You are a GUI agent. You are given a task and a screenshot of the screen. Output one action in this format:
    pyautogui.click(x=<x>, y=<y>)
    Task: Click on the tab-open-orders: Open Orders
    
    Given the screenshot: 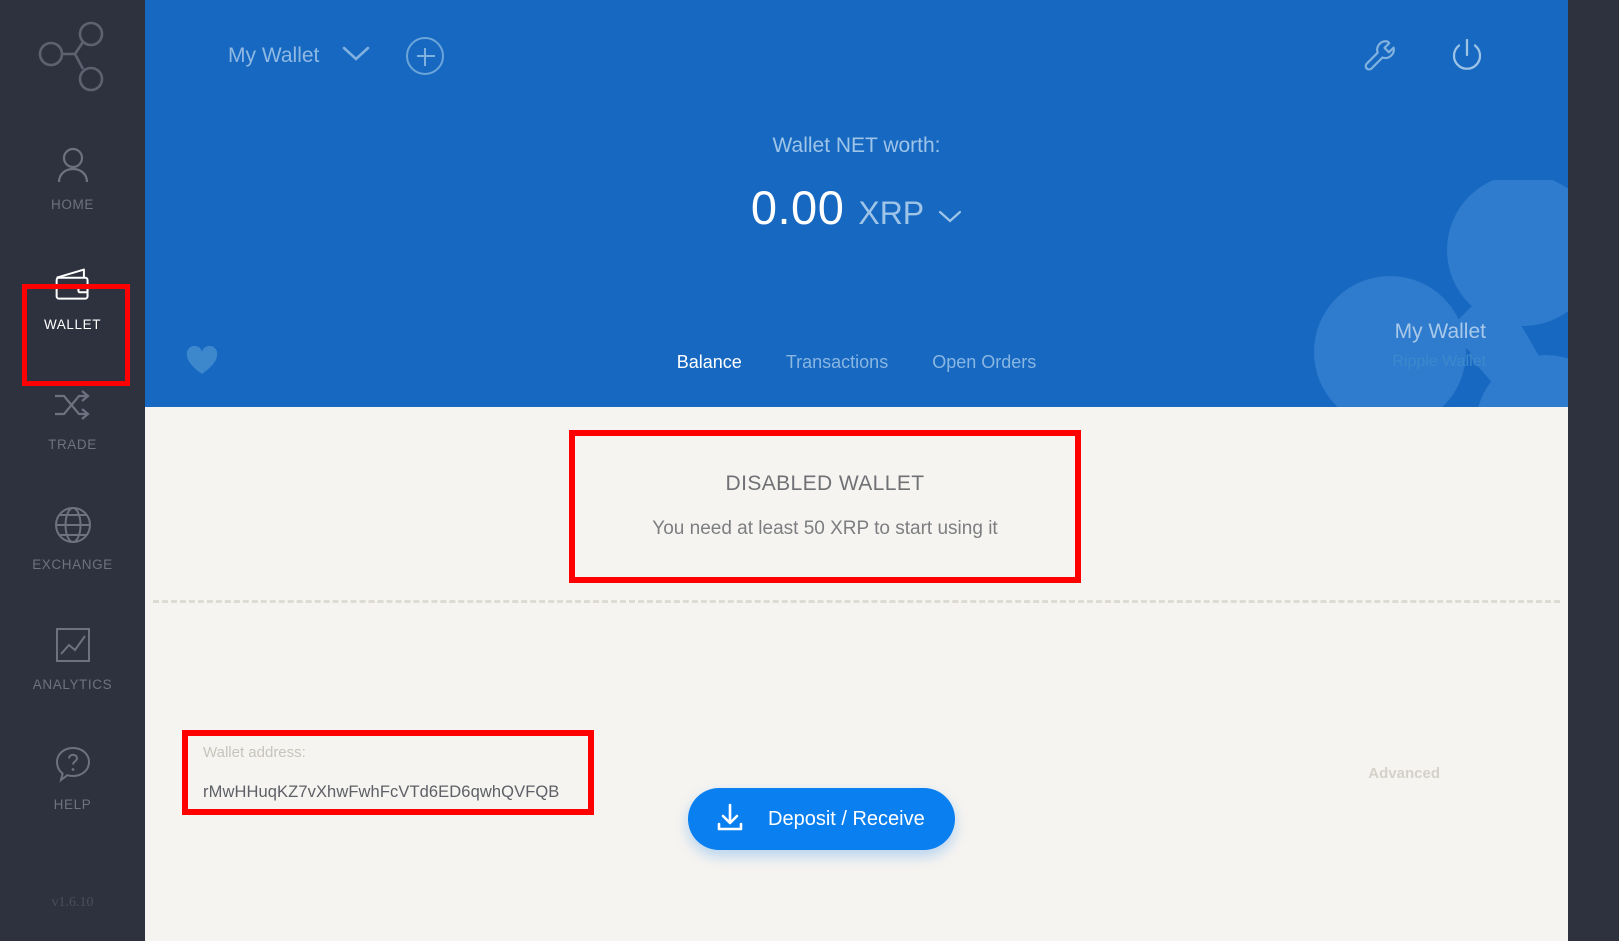 What is the action you would take?
    pyautogui.click(x=984, y=362)
    